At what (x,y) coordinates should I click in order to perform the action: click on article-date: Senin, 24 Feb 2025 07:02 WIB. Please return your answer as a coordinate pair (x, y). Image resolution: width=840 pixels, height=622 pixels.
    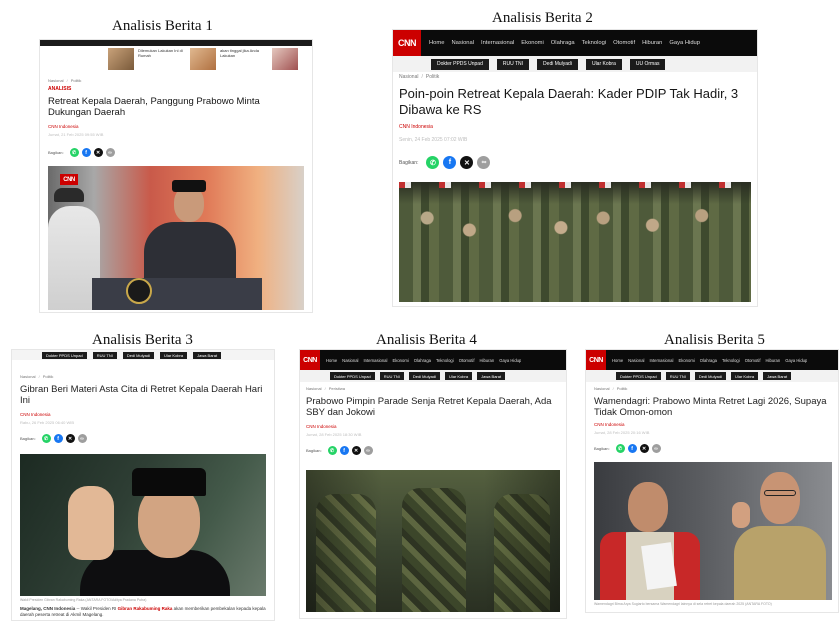
    Looking at the image, I should click on (433, 140).